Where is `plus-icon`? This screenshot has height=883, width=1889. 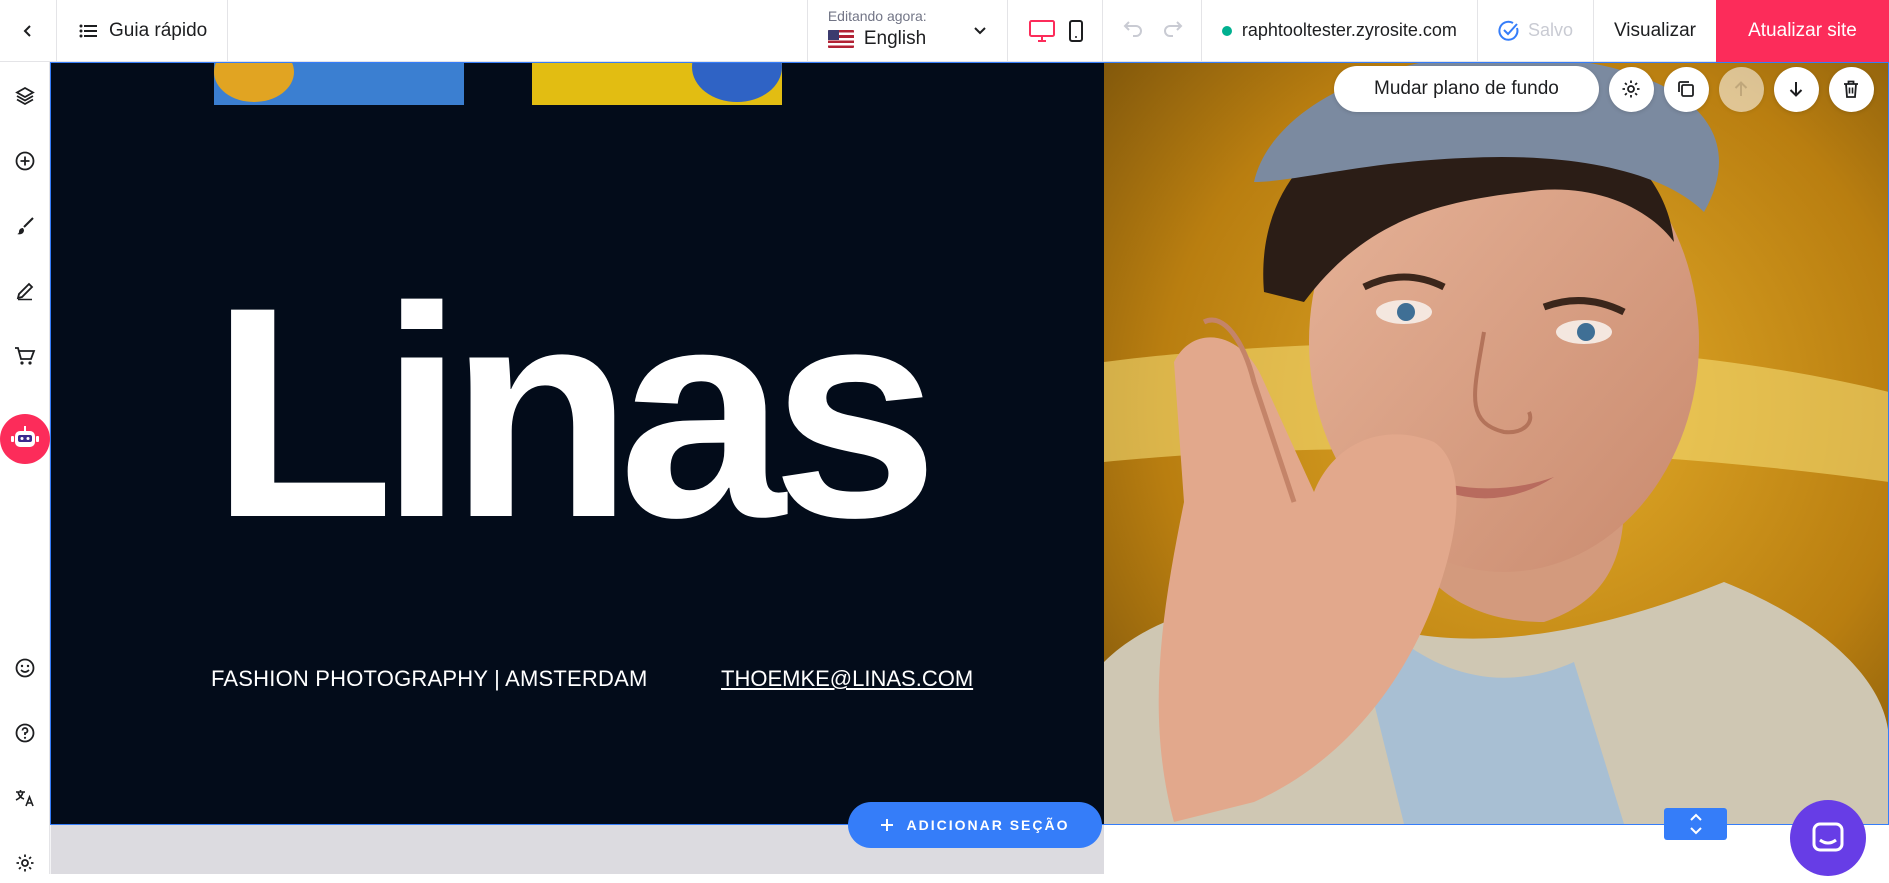
plus-icon is located at coordinates (887, 825).